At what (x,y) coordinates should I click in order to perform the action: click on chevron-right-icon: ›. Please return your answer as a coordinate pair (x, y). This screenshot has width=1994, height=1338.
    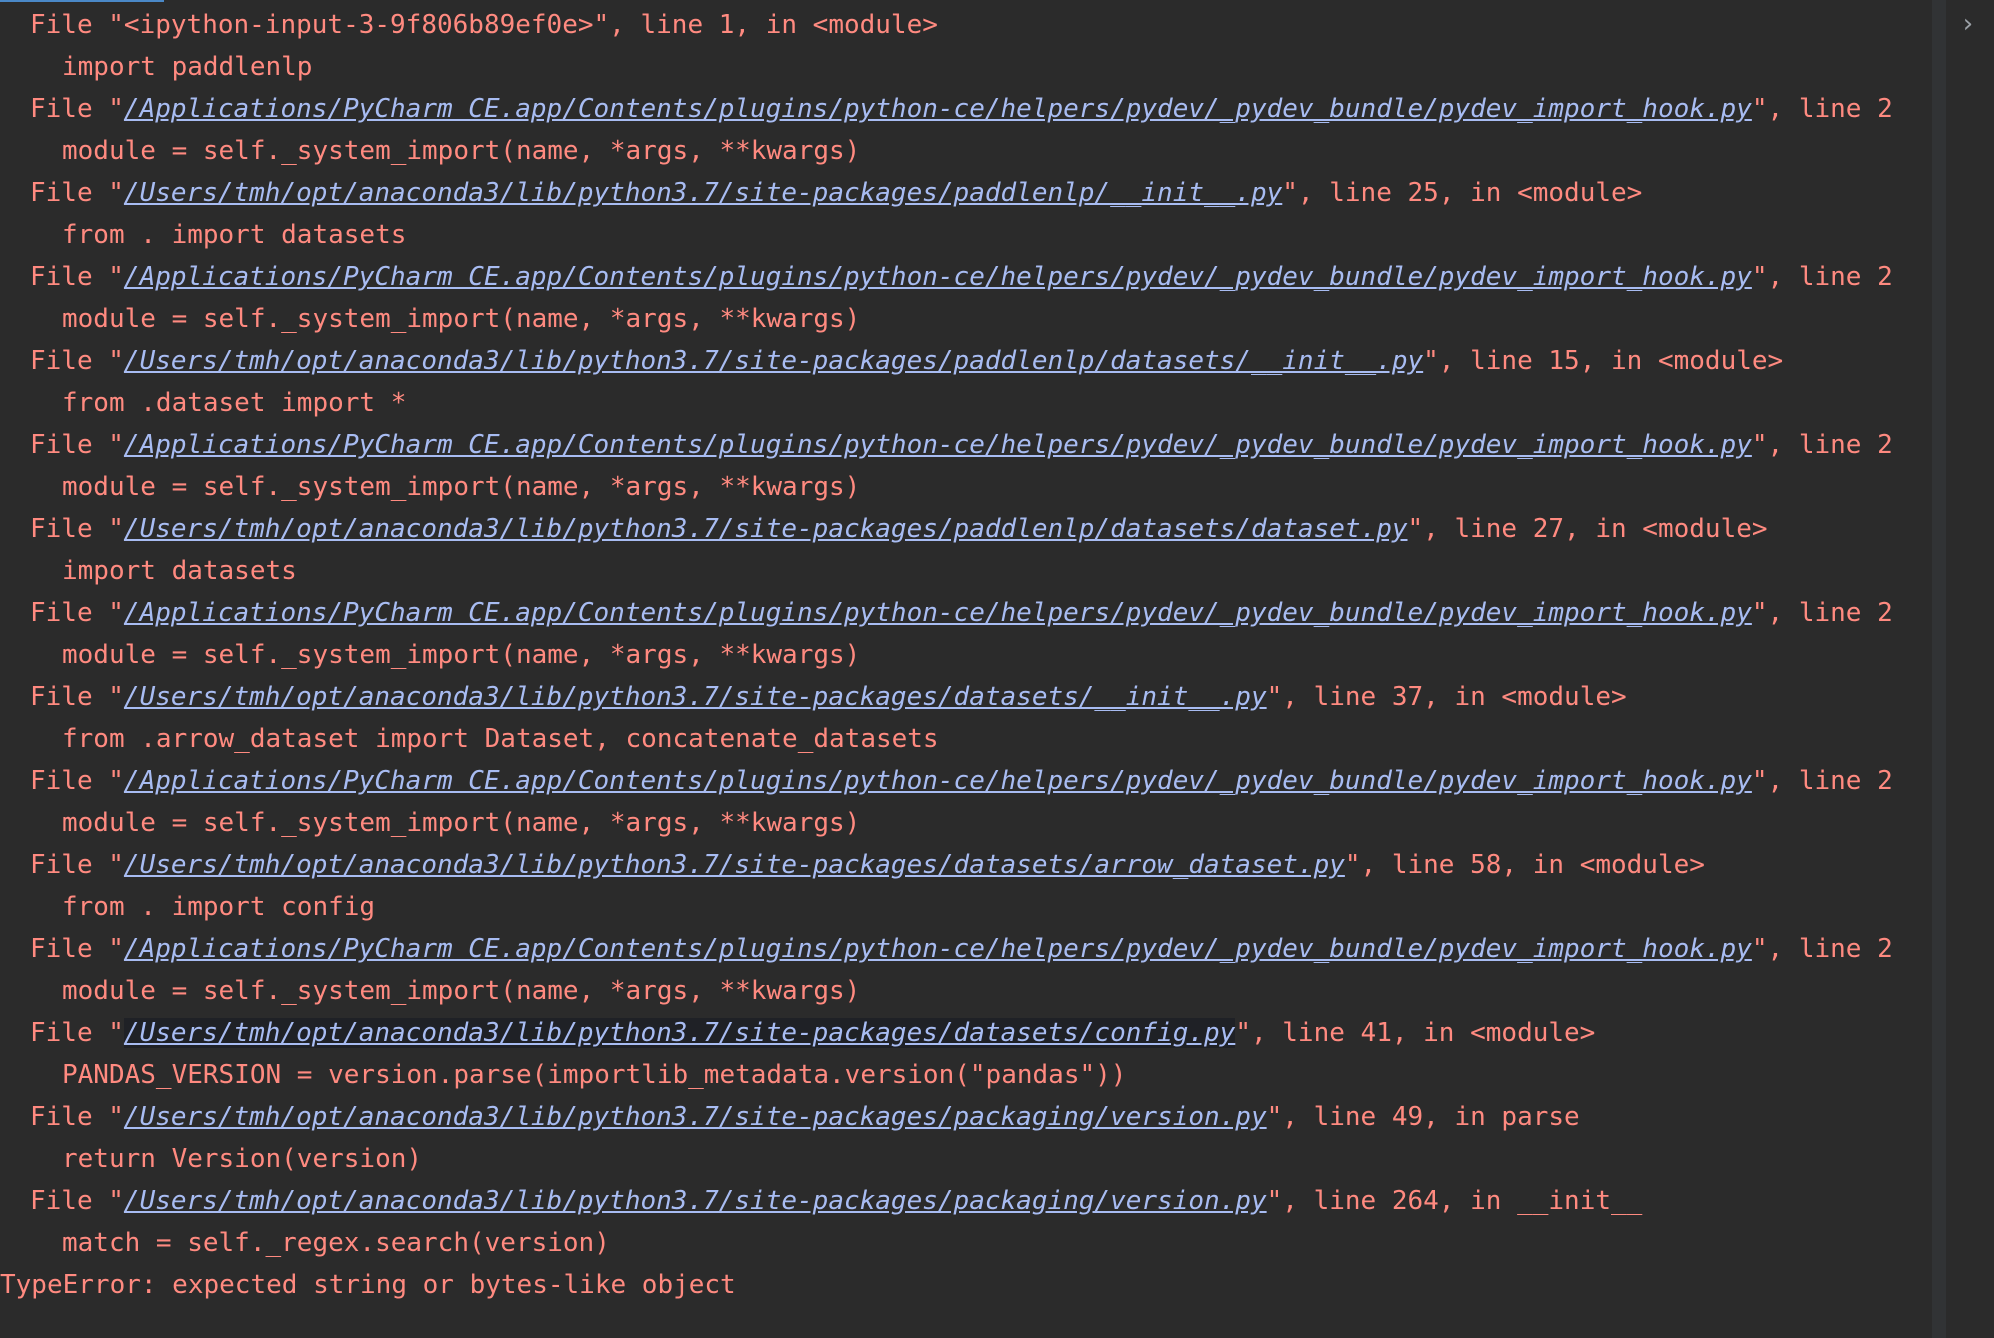
    Looking at the image, I should click on (1968, 24).